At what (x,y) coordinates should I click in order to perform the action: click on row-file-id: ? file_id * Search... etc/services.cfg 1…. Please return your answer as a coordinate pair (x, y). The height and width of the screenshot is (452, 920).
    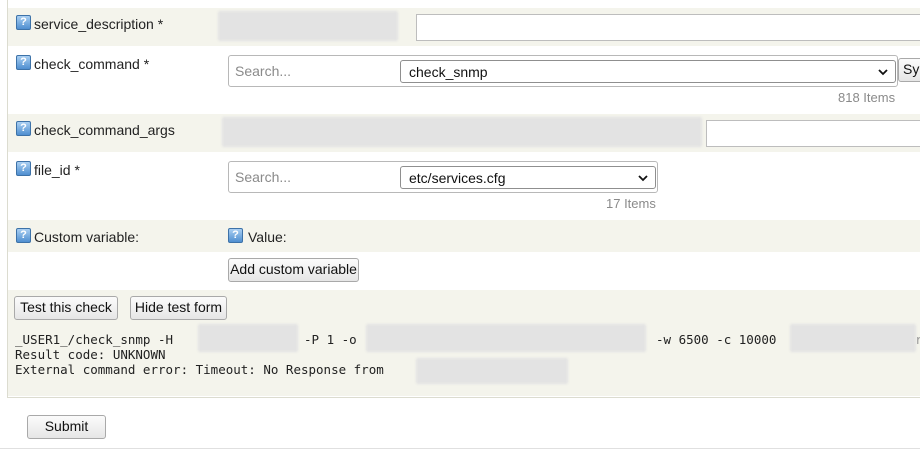
    Looking at the image, I should click on (464, 186).